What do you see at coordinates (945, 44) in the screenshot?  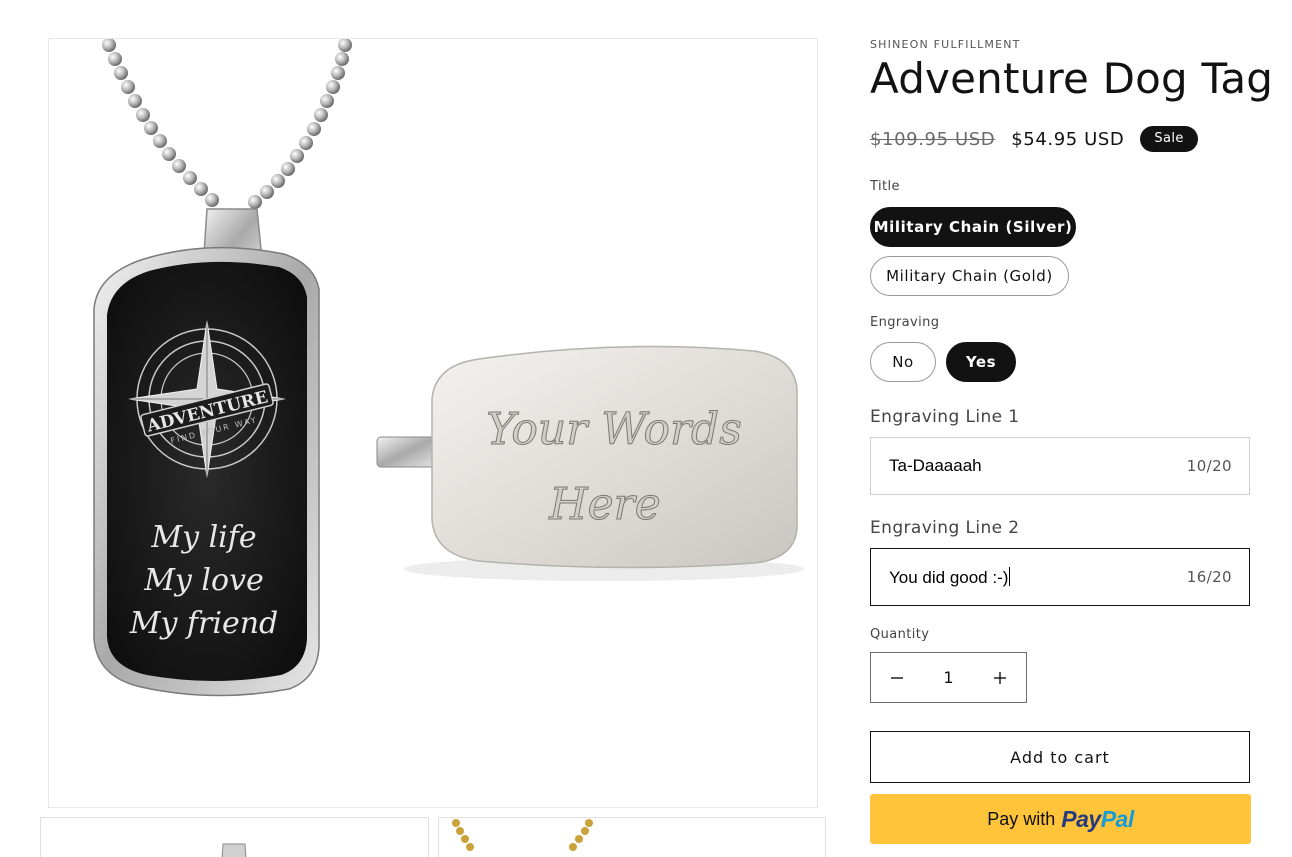 I see `vendor-name: SHINEON FULFILLMENT` at bounding box center [945, 44].